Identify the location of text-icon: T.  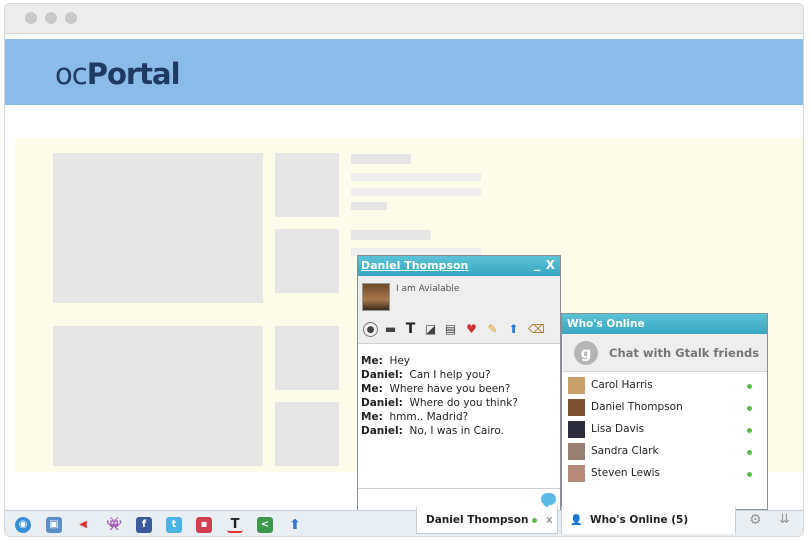
(235, 525).